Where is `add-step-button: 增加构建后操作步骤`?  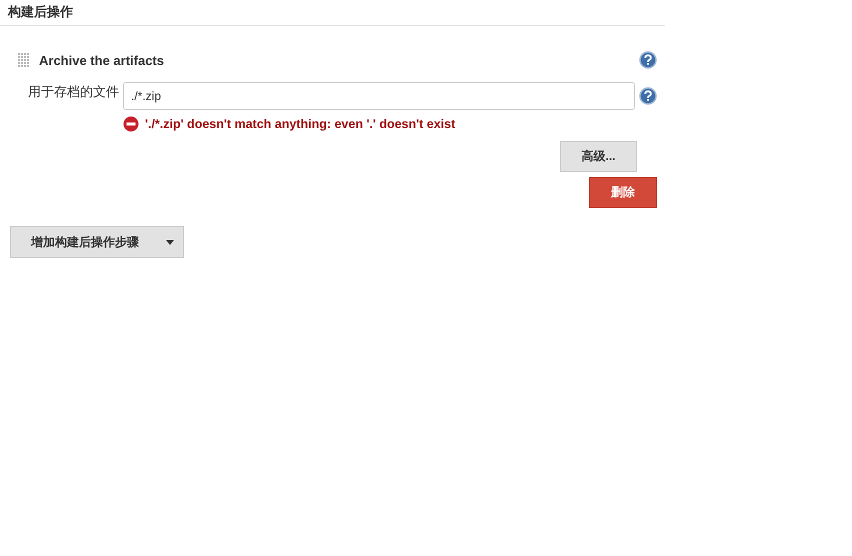
add-step-button: 增加构建后操作步骤 is located at coordinates (97, 242).